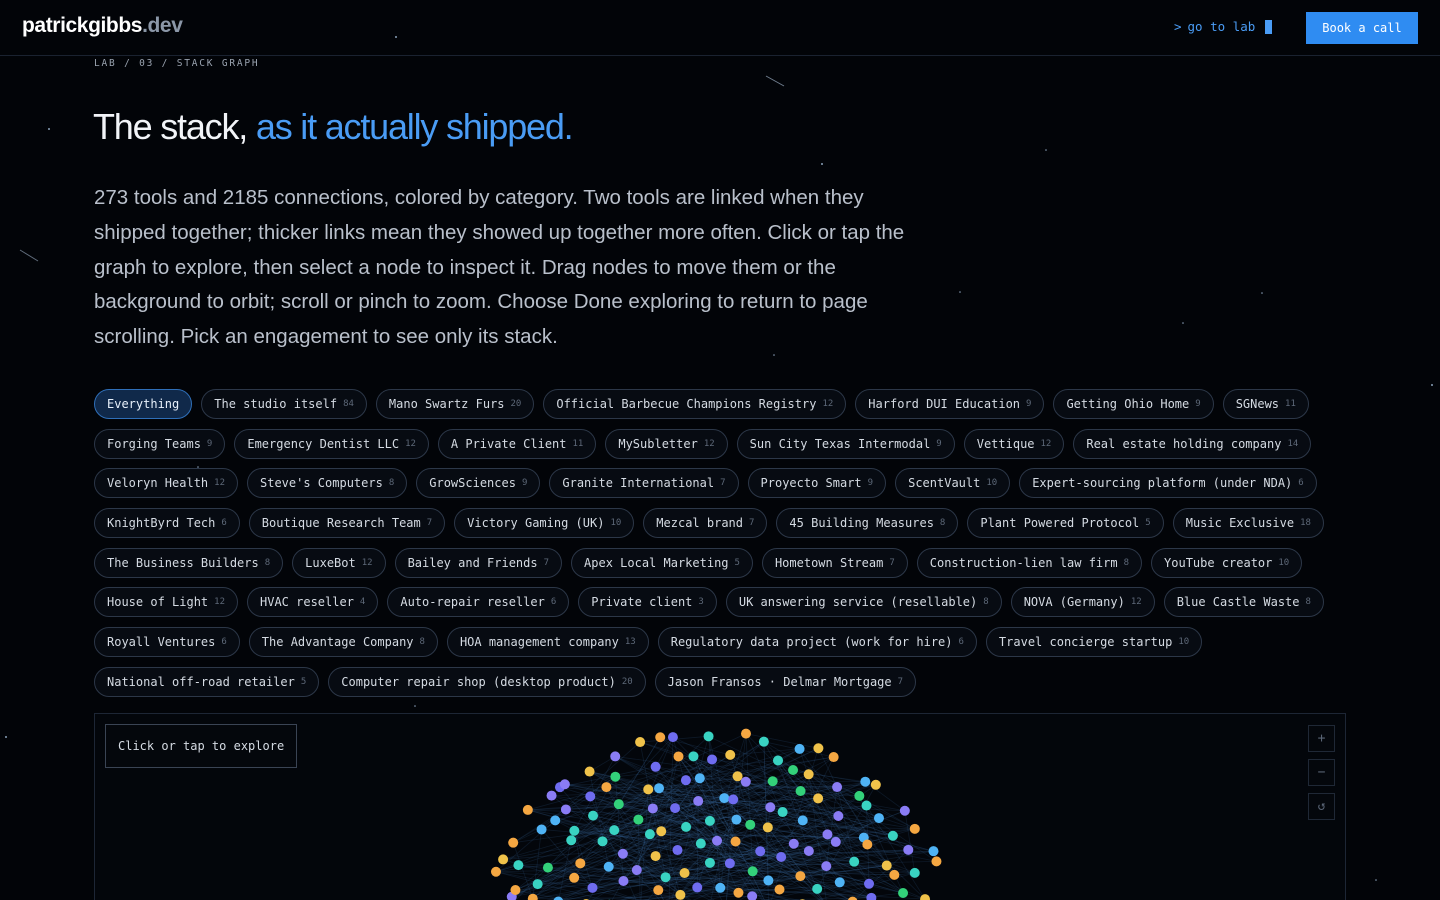  I want to click on filter-chip: Computer repair shop (desktop product) 20, so click(487, 681).